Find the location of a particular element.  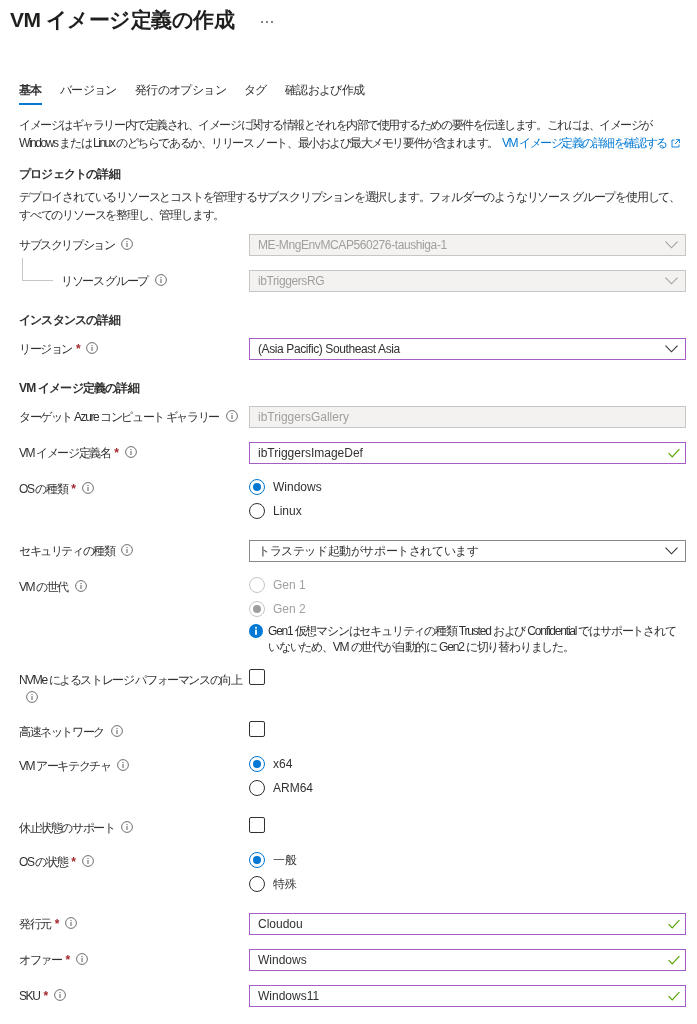

tab: タグ is located at coordinates (255, 93).